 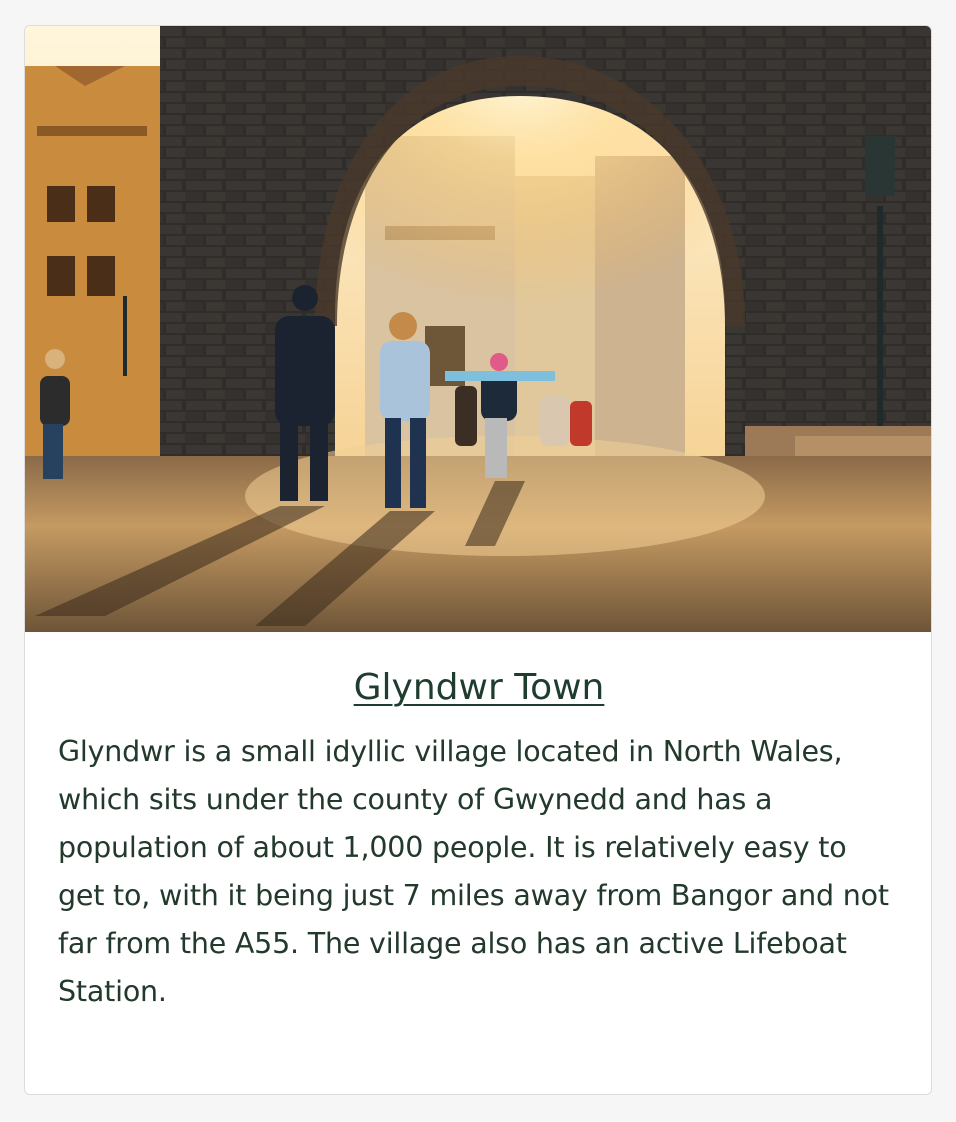 I want to click on card-title: Glyndwr Town, so click(x=479, y=688).